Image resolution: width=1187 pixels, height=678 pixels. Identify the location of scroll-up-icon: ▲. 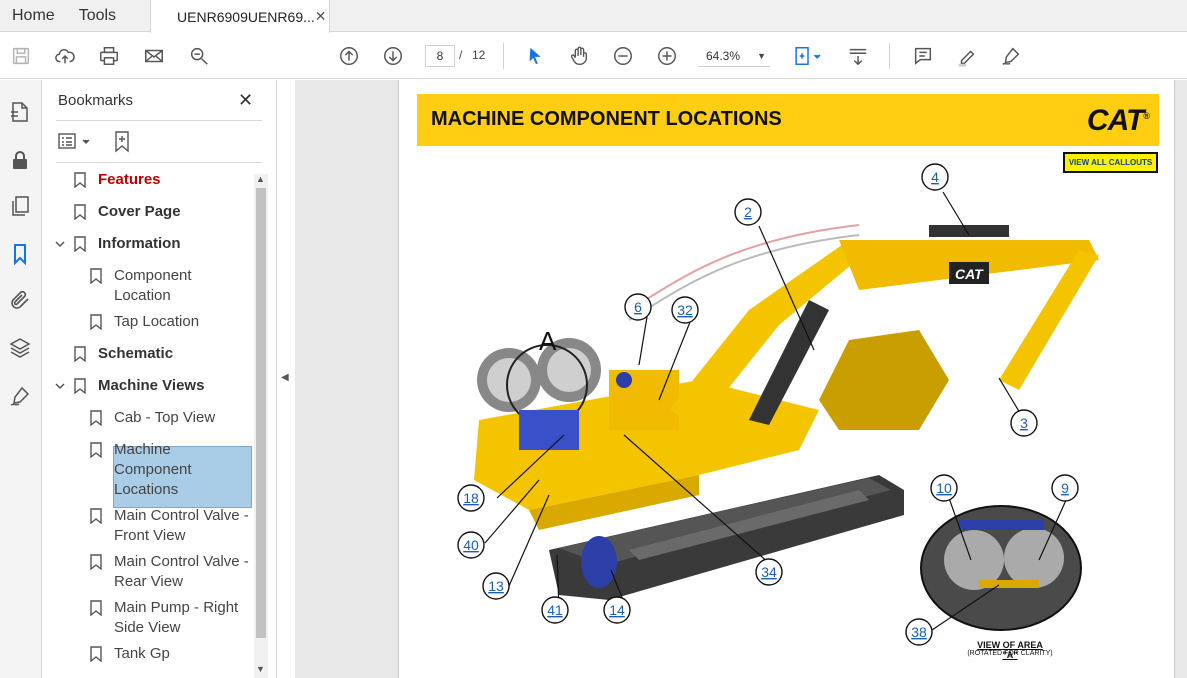
(260, 179).